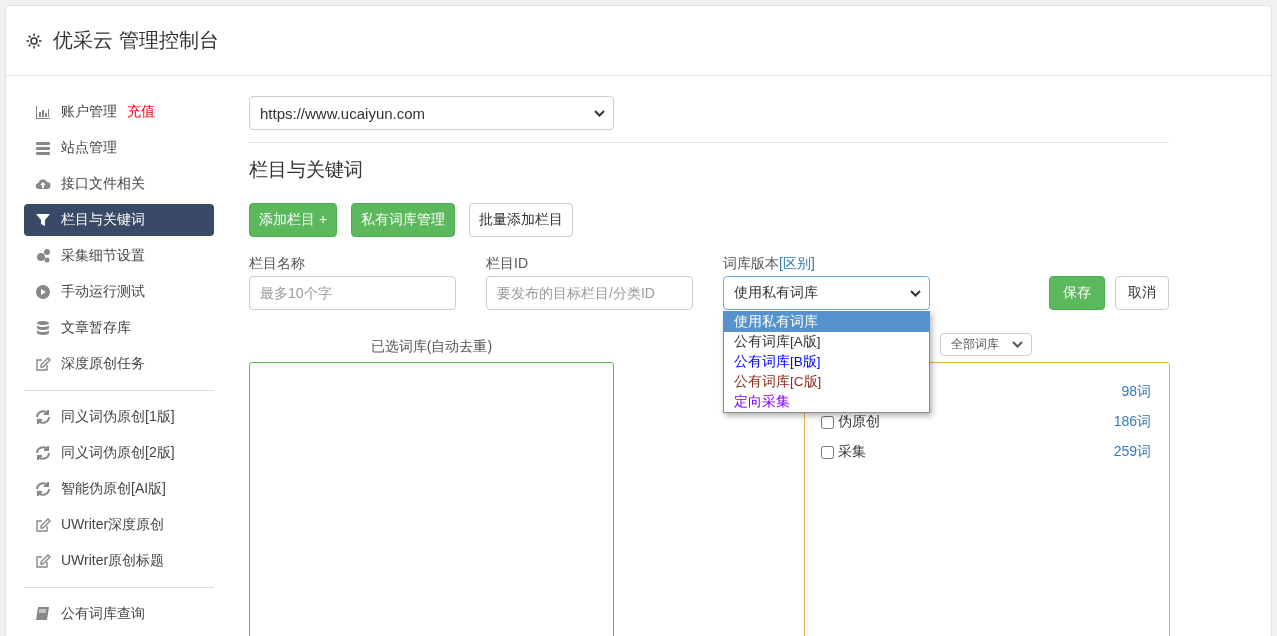 The width and height of the screenshot is (1277, 636). I want to click on sidebar-item: UWriter深度原创, so click(119, 525).